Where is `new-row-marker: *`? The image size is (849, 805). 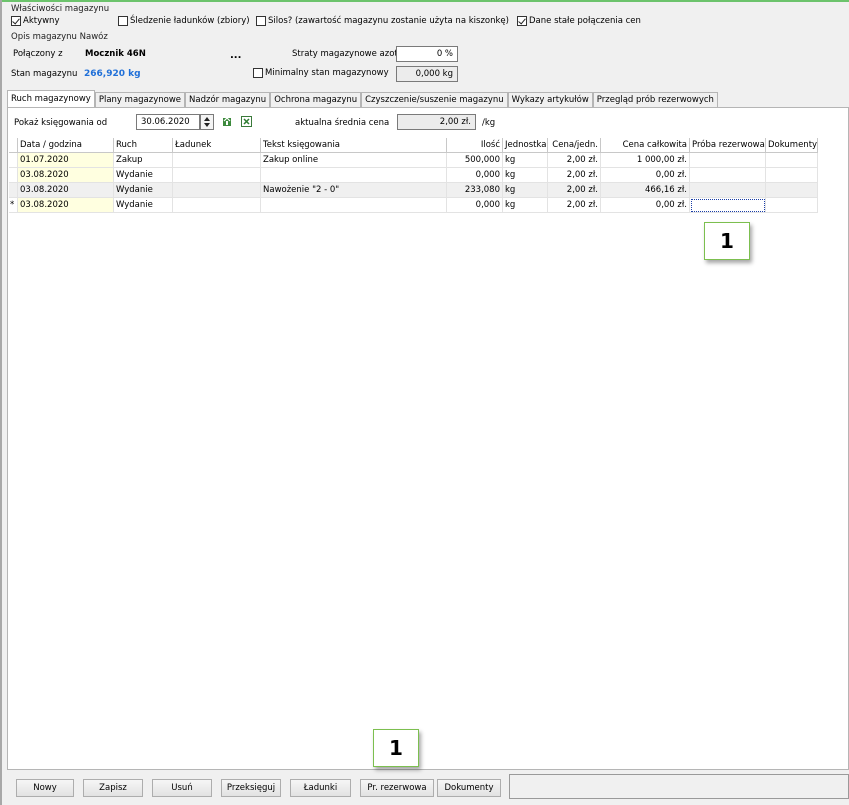 new-row-marker: * is located at coordinates (13, 205).